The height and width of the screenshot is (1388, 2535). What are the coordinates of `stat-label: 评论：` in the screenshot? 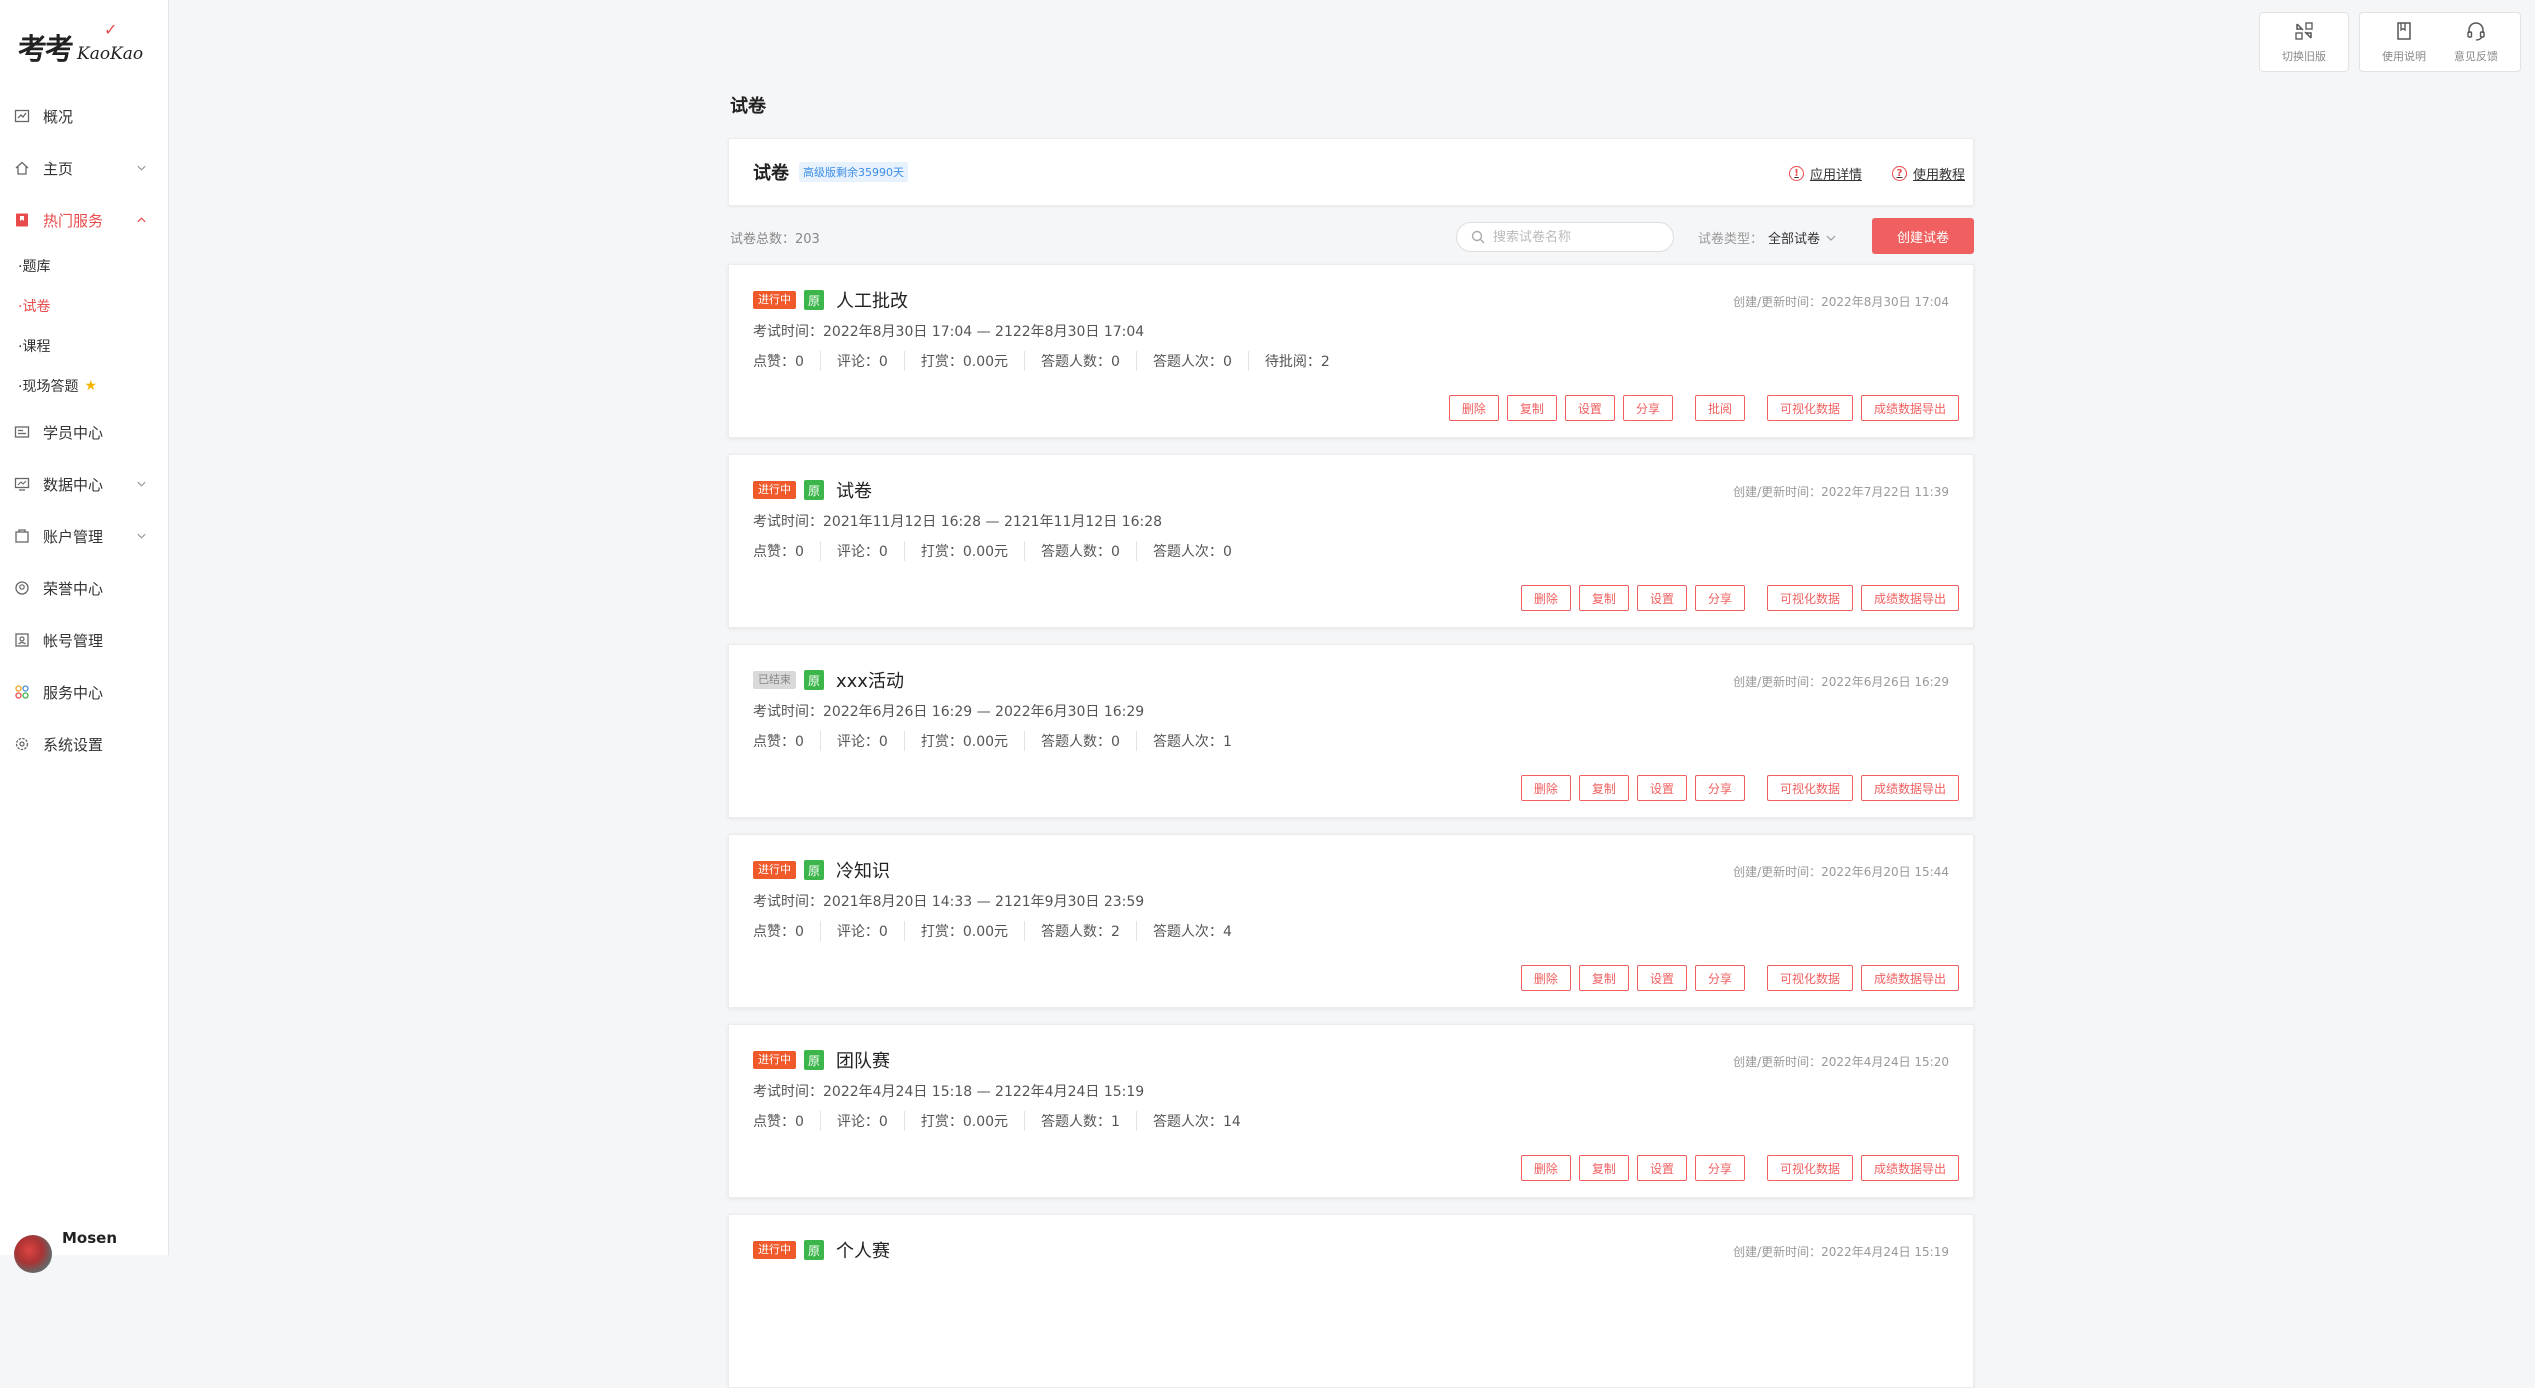 It's located at (857, 362).